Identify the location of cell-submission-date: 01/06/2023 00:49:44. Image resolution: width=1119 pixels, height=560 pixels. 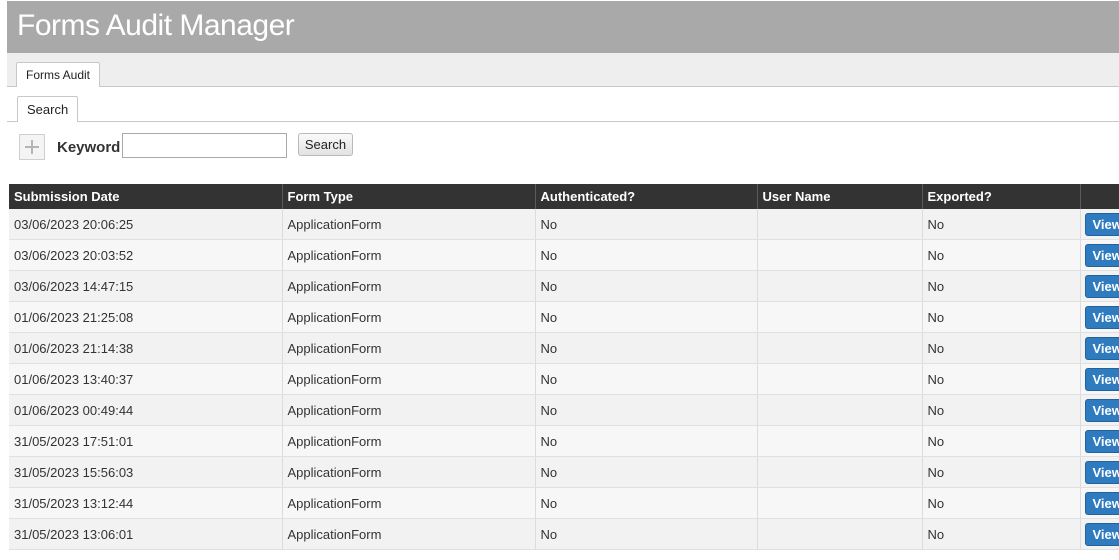
(145, 410).